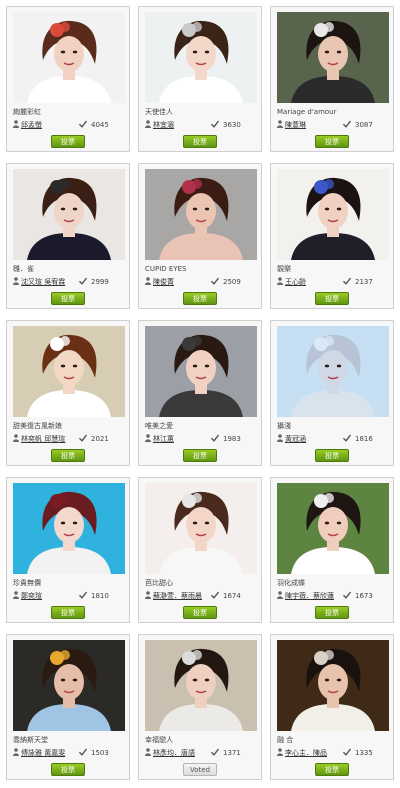 This screenshot has height=788, width=400. Describe the element at coordinates (31, 125) in the screenshot. I see `author-link: 邱孟螢` at that location.